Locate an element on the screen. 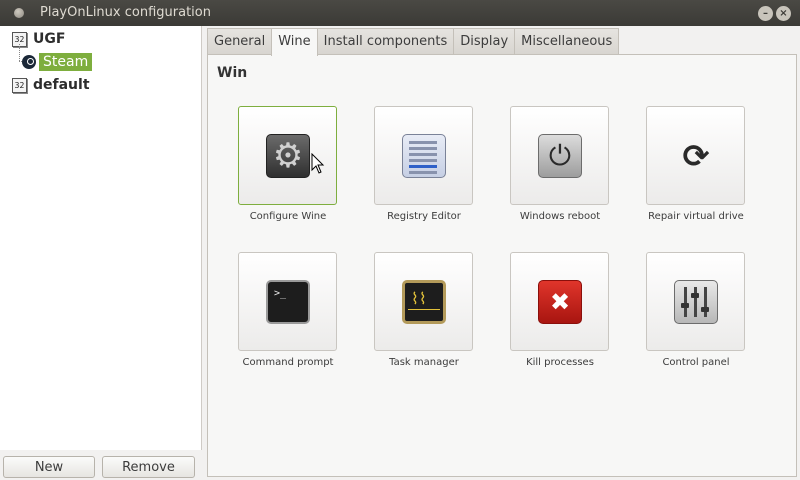  tile-label: Repair virtual drive is located at coordinates (696, 216).